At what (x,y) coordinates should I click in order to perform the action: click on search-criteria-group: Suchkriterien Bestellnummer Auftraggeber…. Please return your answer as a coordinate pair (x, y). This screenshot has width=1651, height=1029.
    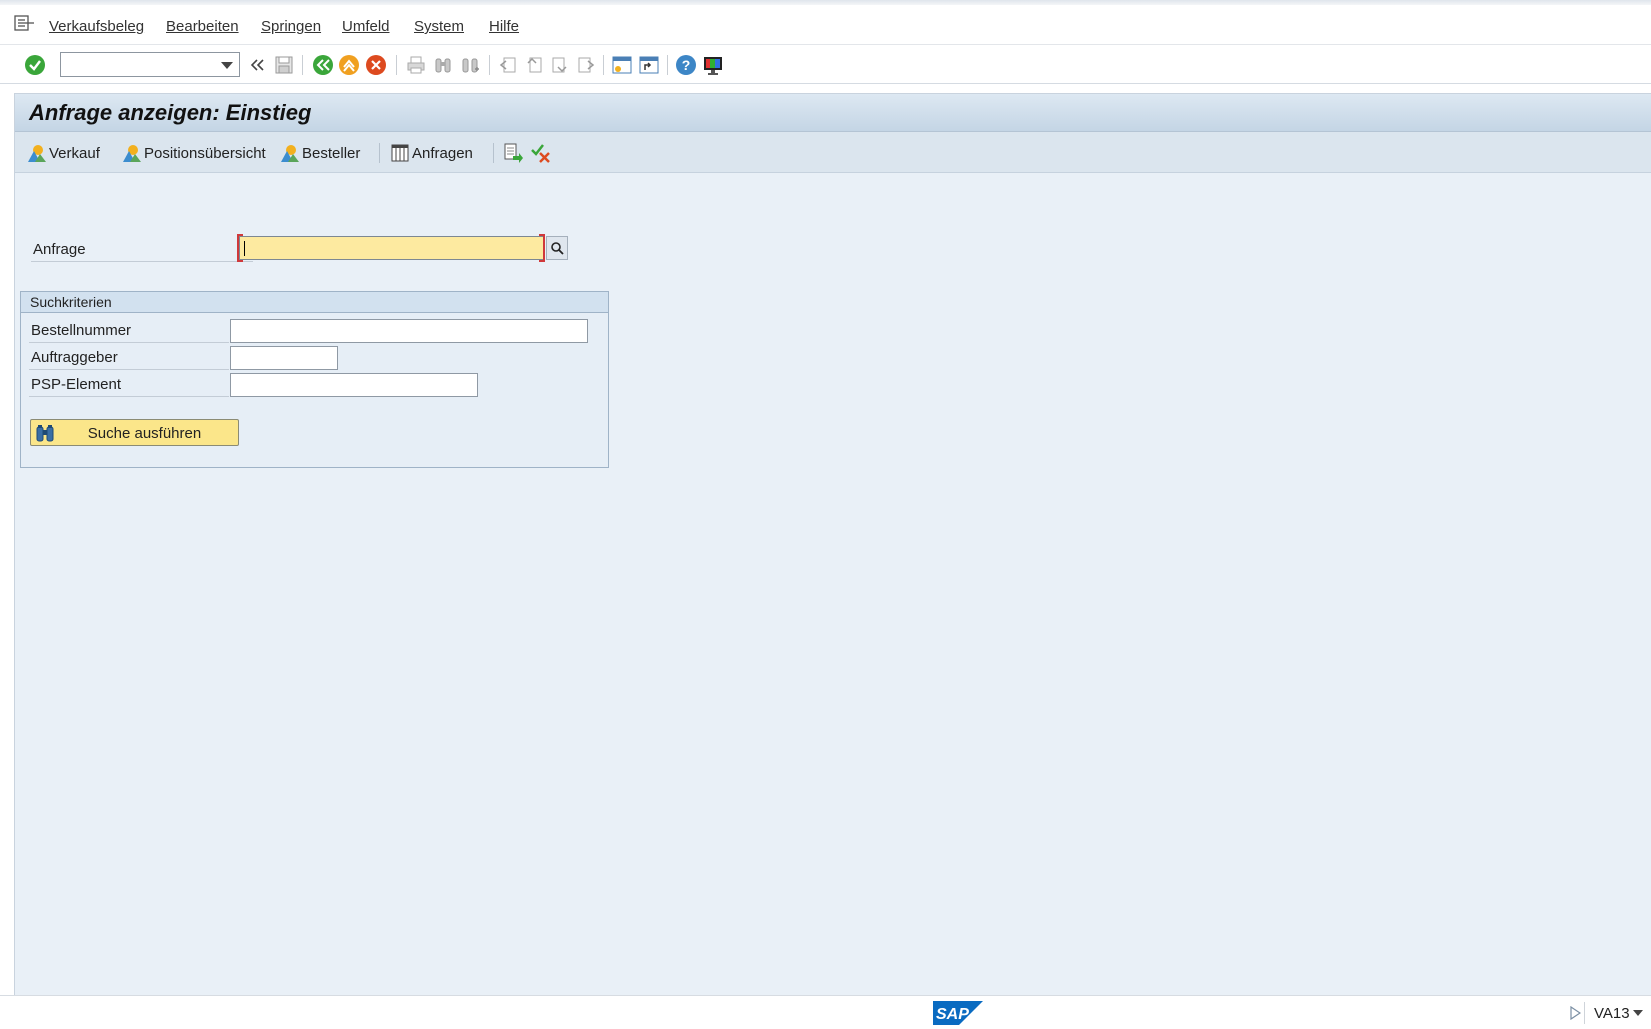
    Looking at the image, I should click on (314, 379).